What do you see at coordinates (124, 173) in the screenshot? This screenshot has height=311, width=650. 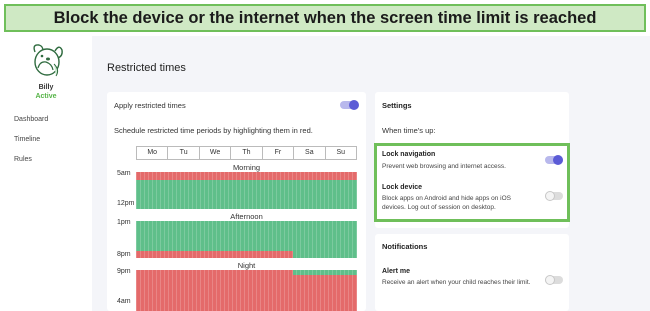 I see `time-label-5am: 5am` at bounding box center [124, 173].